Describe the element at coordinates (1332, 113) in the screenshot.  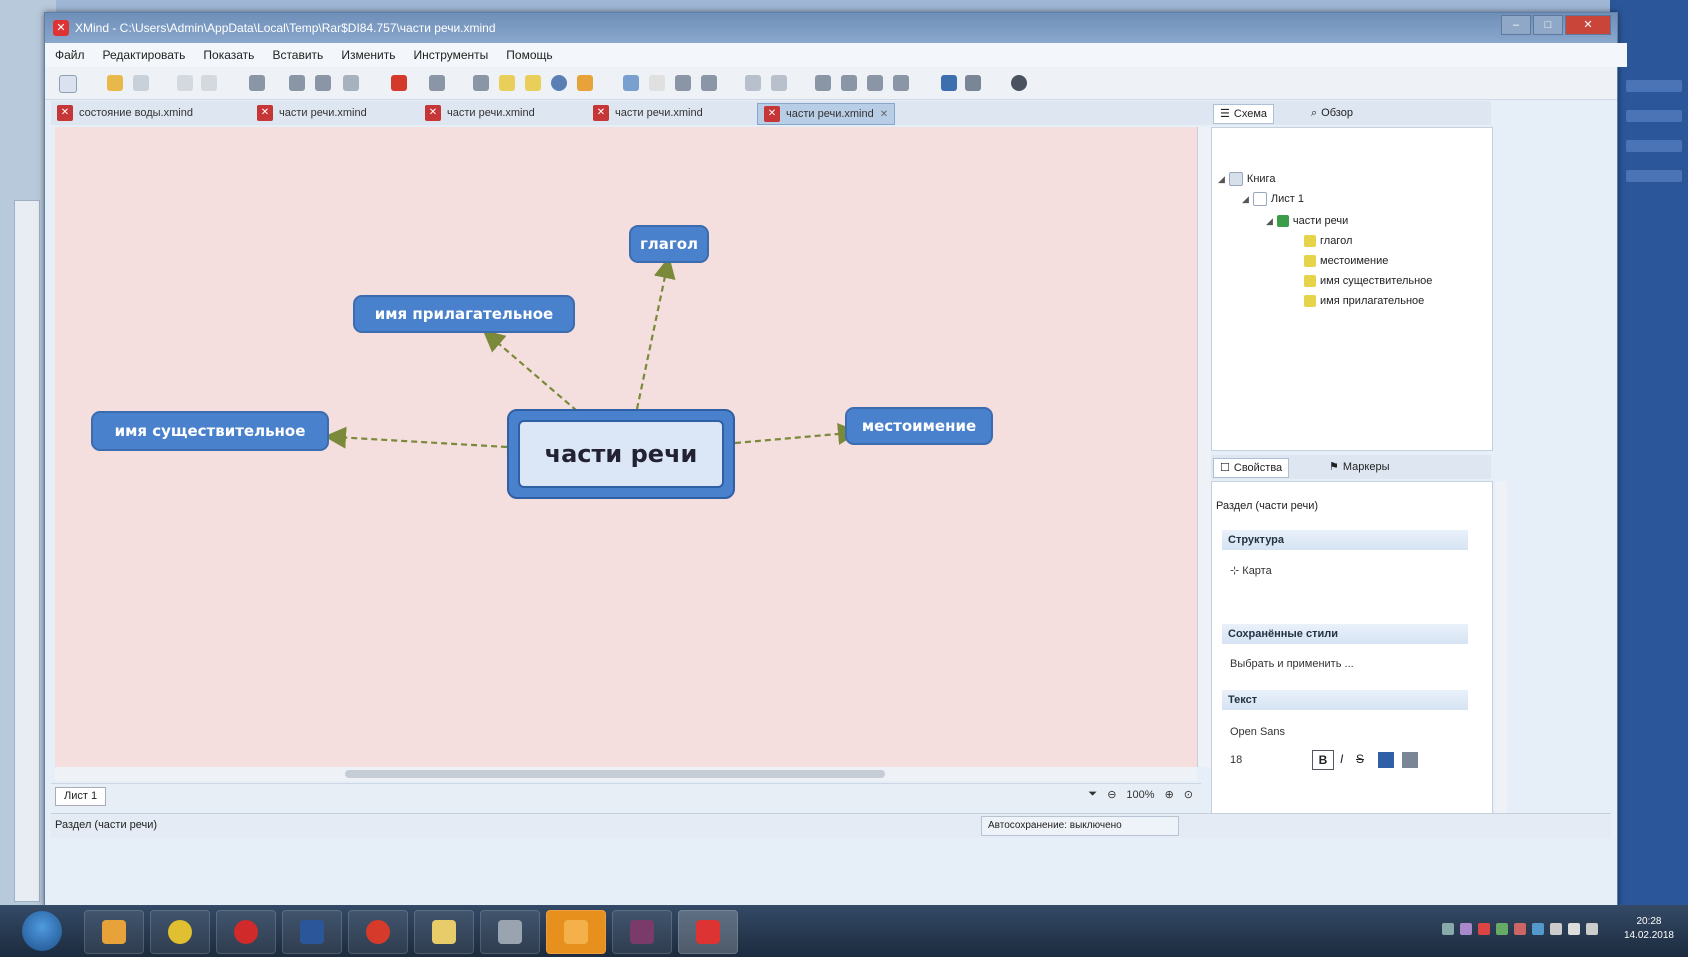
I see `tab-overview: ⌕ Обзор` at that location.